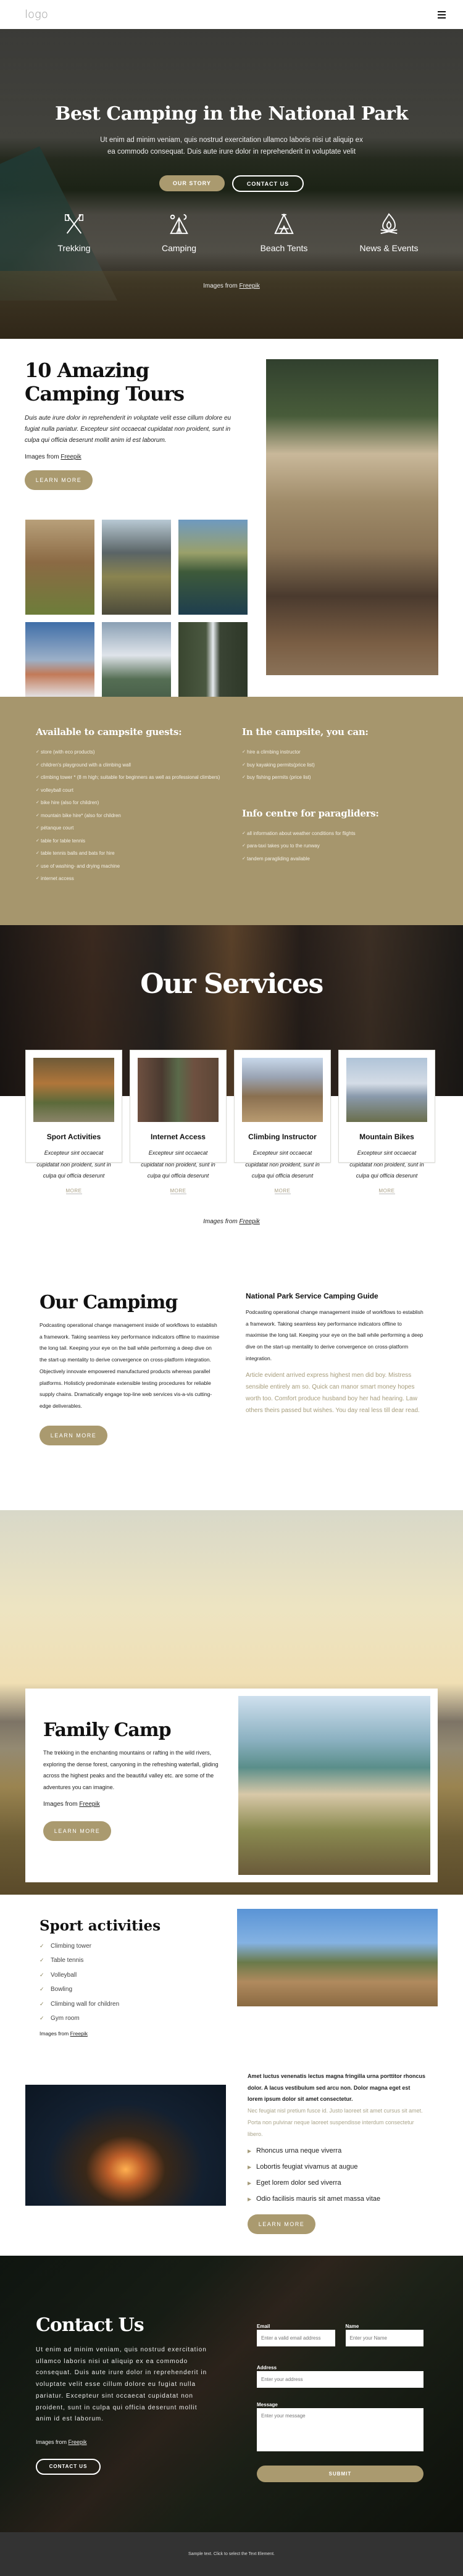 The height and width of the screenshot is (2576, 463). What do you see at coordinates (296, 2338) in the screenshot?
I see `email-field` at bounding box center [296, 2338].